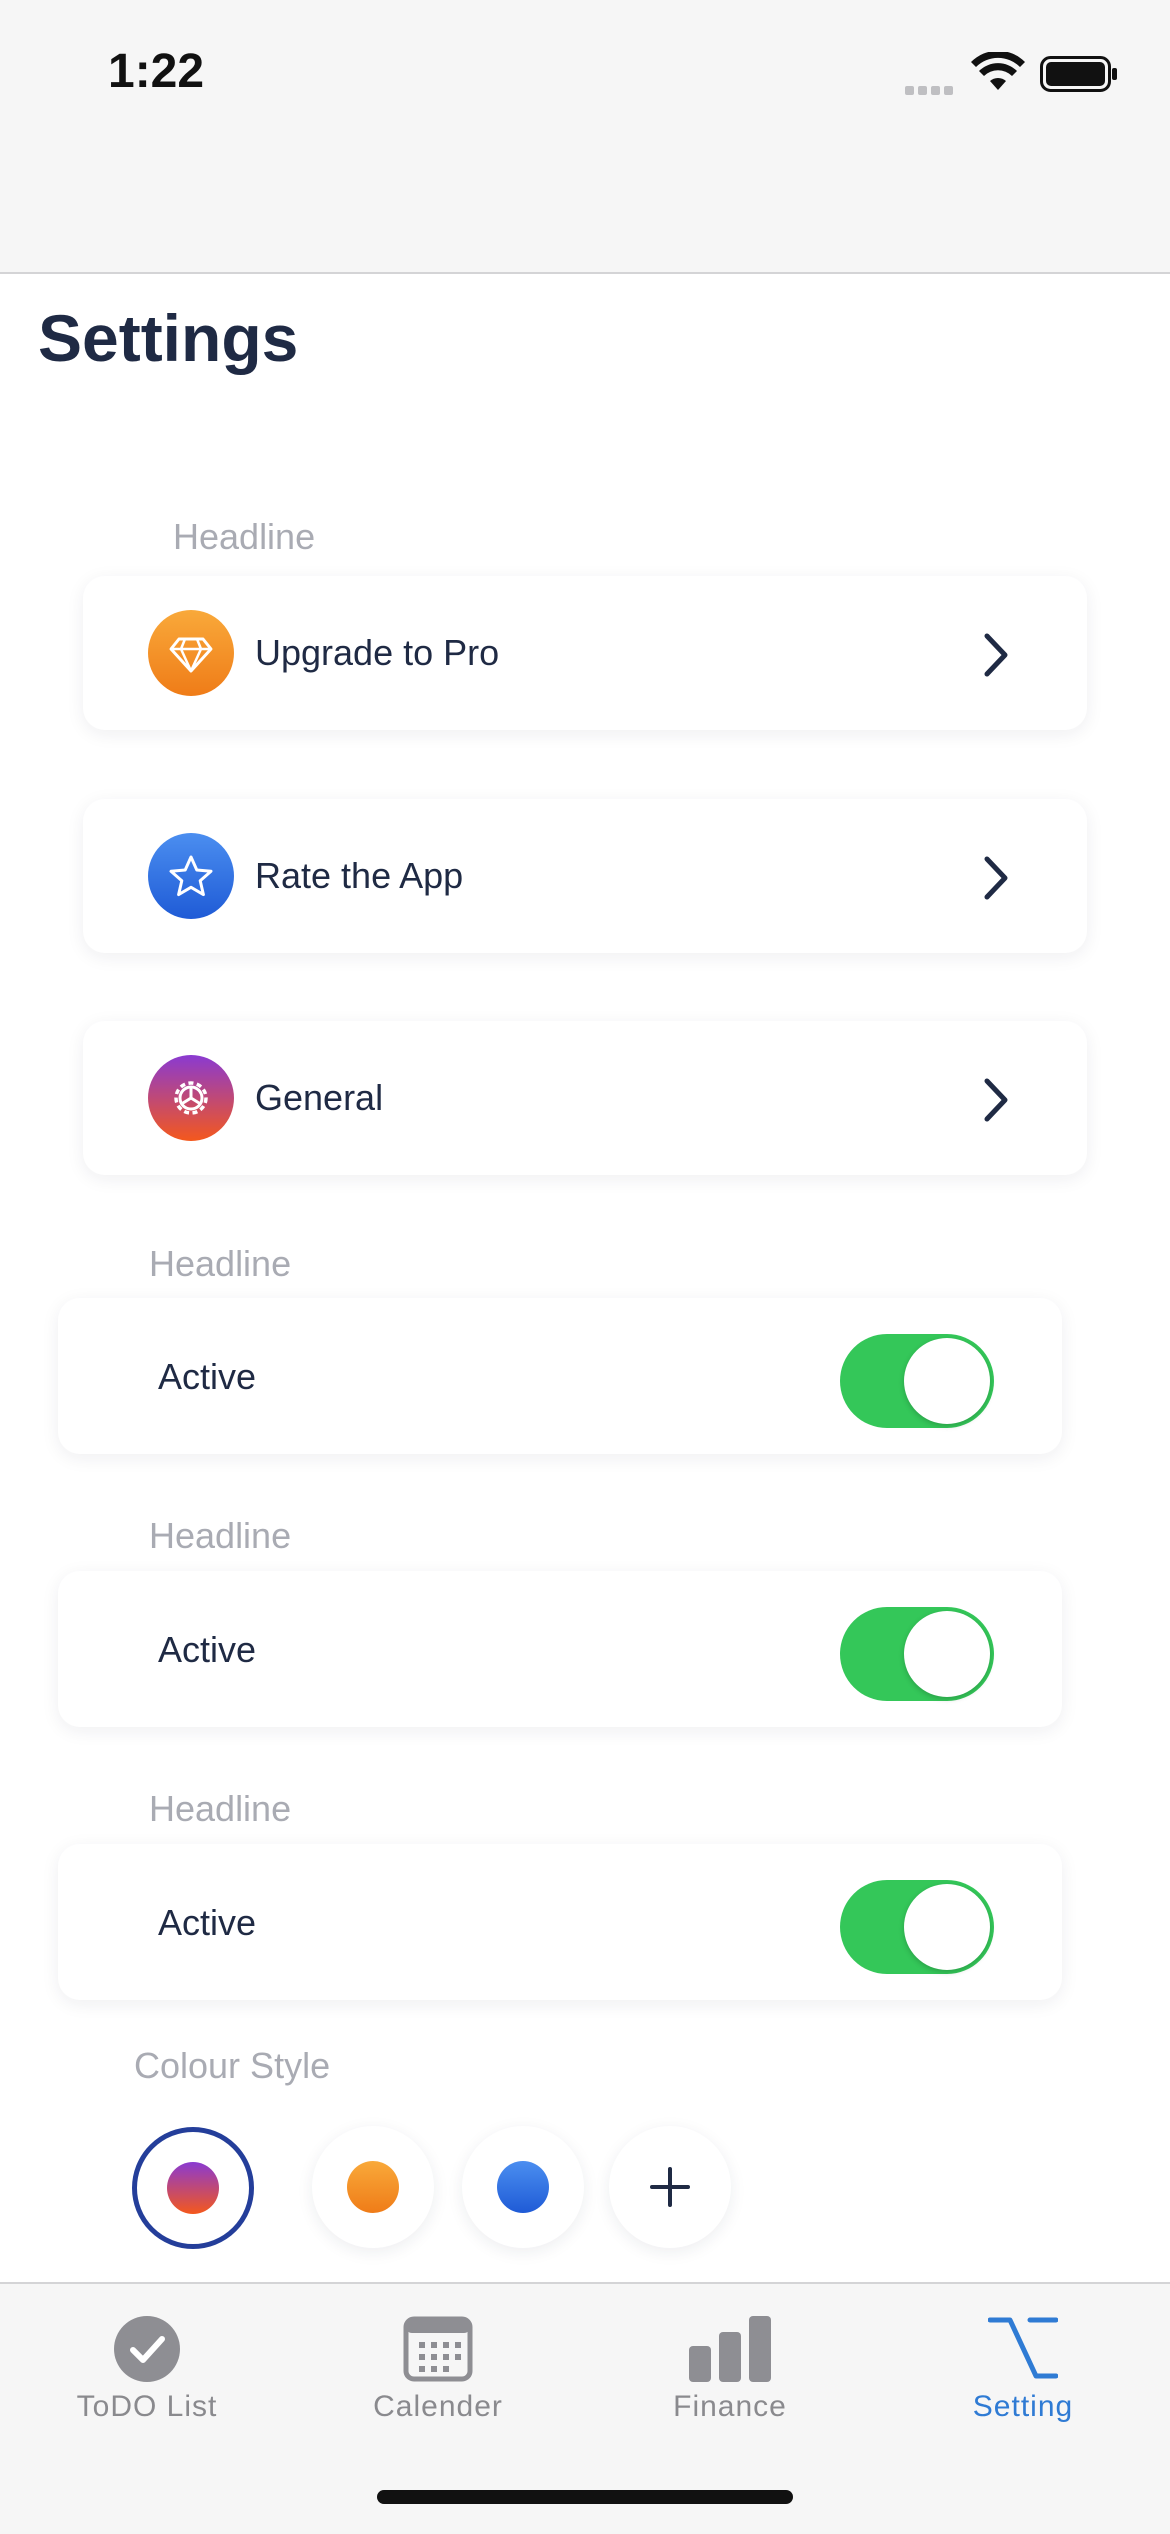 This screenshot has height=2534, width=1170. Describe the element at coordinates (1023, 2406) in the screenshot. I see `tab-label: Setting` at that location.